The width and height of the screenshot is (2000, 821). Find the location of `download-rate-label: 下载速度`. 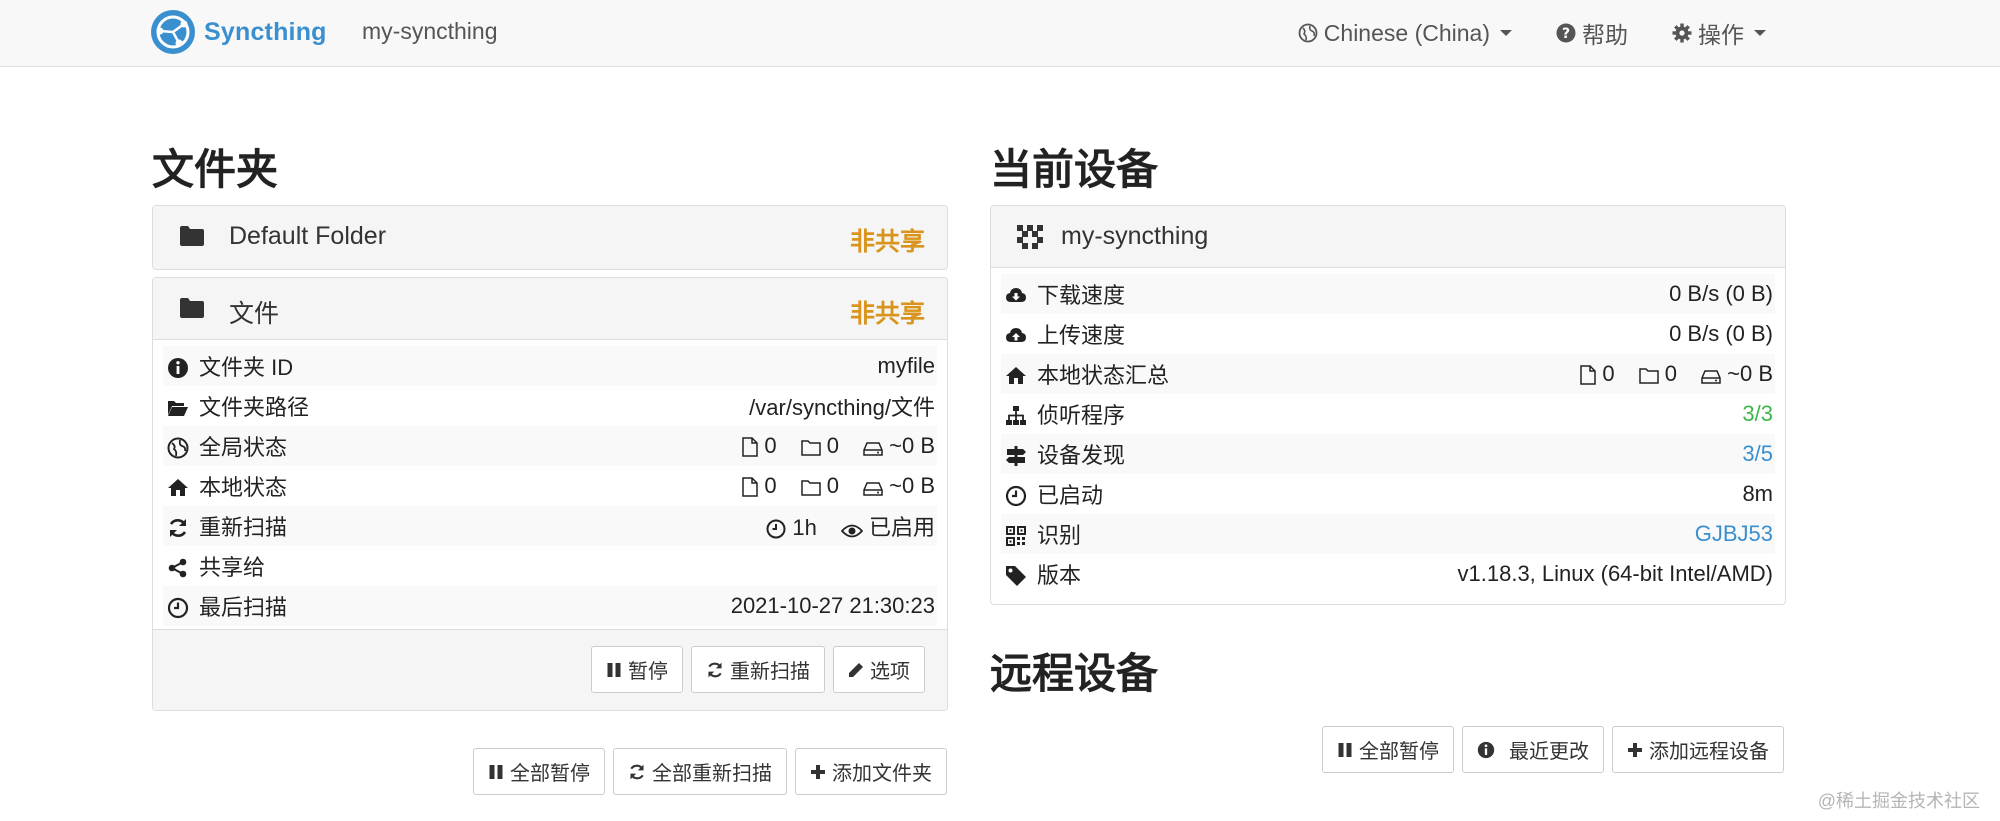

download-rate-label: 下载速度 is located at coordinates (1081, 295).